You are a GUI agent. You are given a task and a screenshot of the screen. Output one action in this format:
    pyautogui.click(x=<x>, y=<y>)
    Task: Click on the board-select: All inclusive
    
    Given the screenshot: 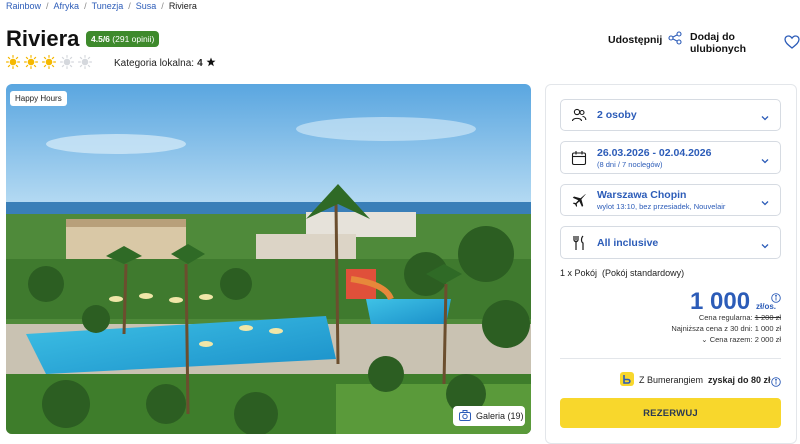 What is the action you would take?
    pyautogui.click(x=670, y=242)
    